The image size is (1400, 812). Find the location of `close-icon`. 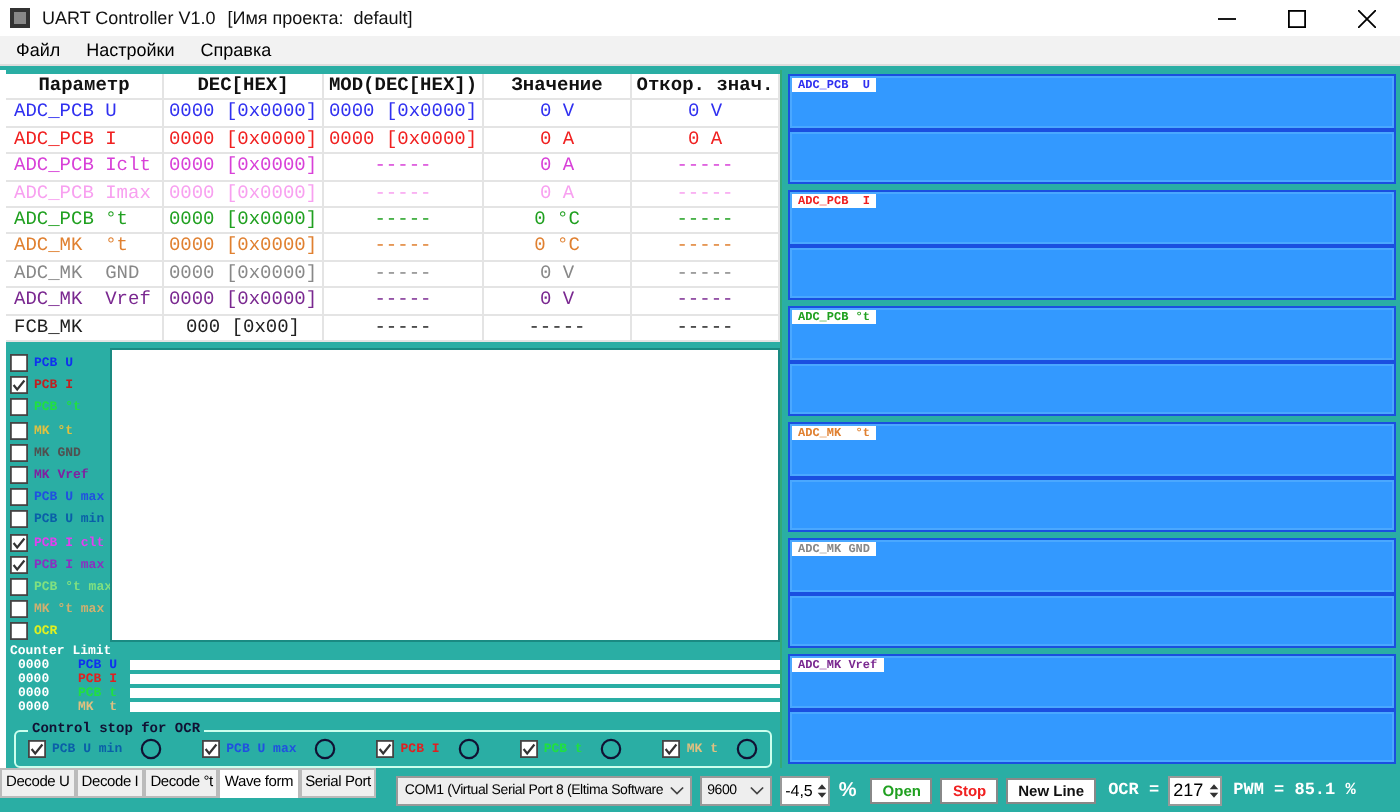

close-icon is located at coordinates (1367, 18).